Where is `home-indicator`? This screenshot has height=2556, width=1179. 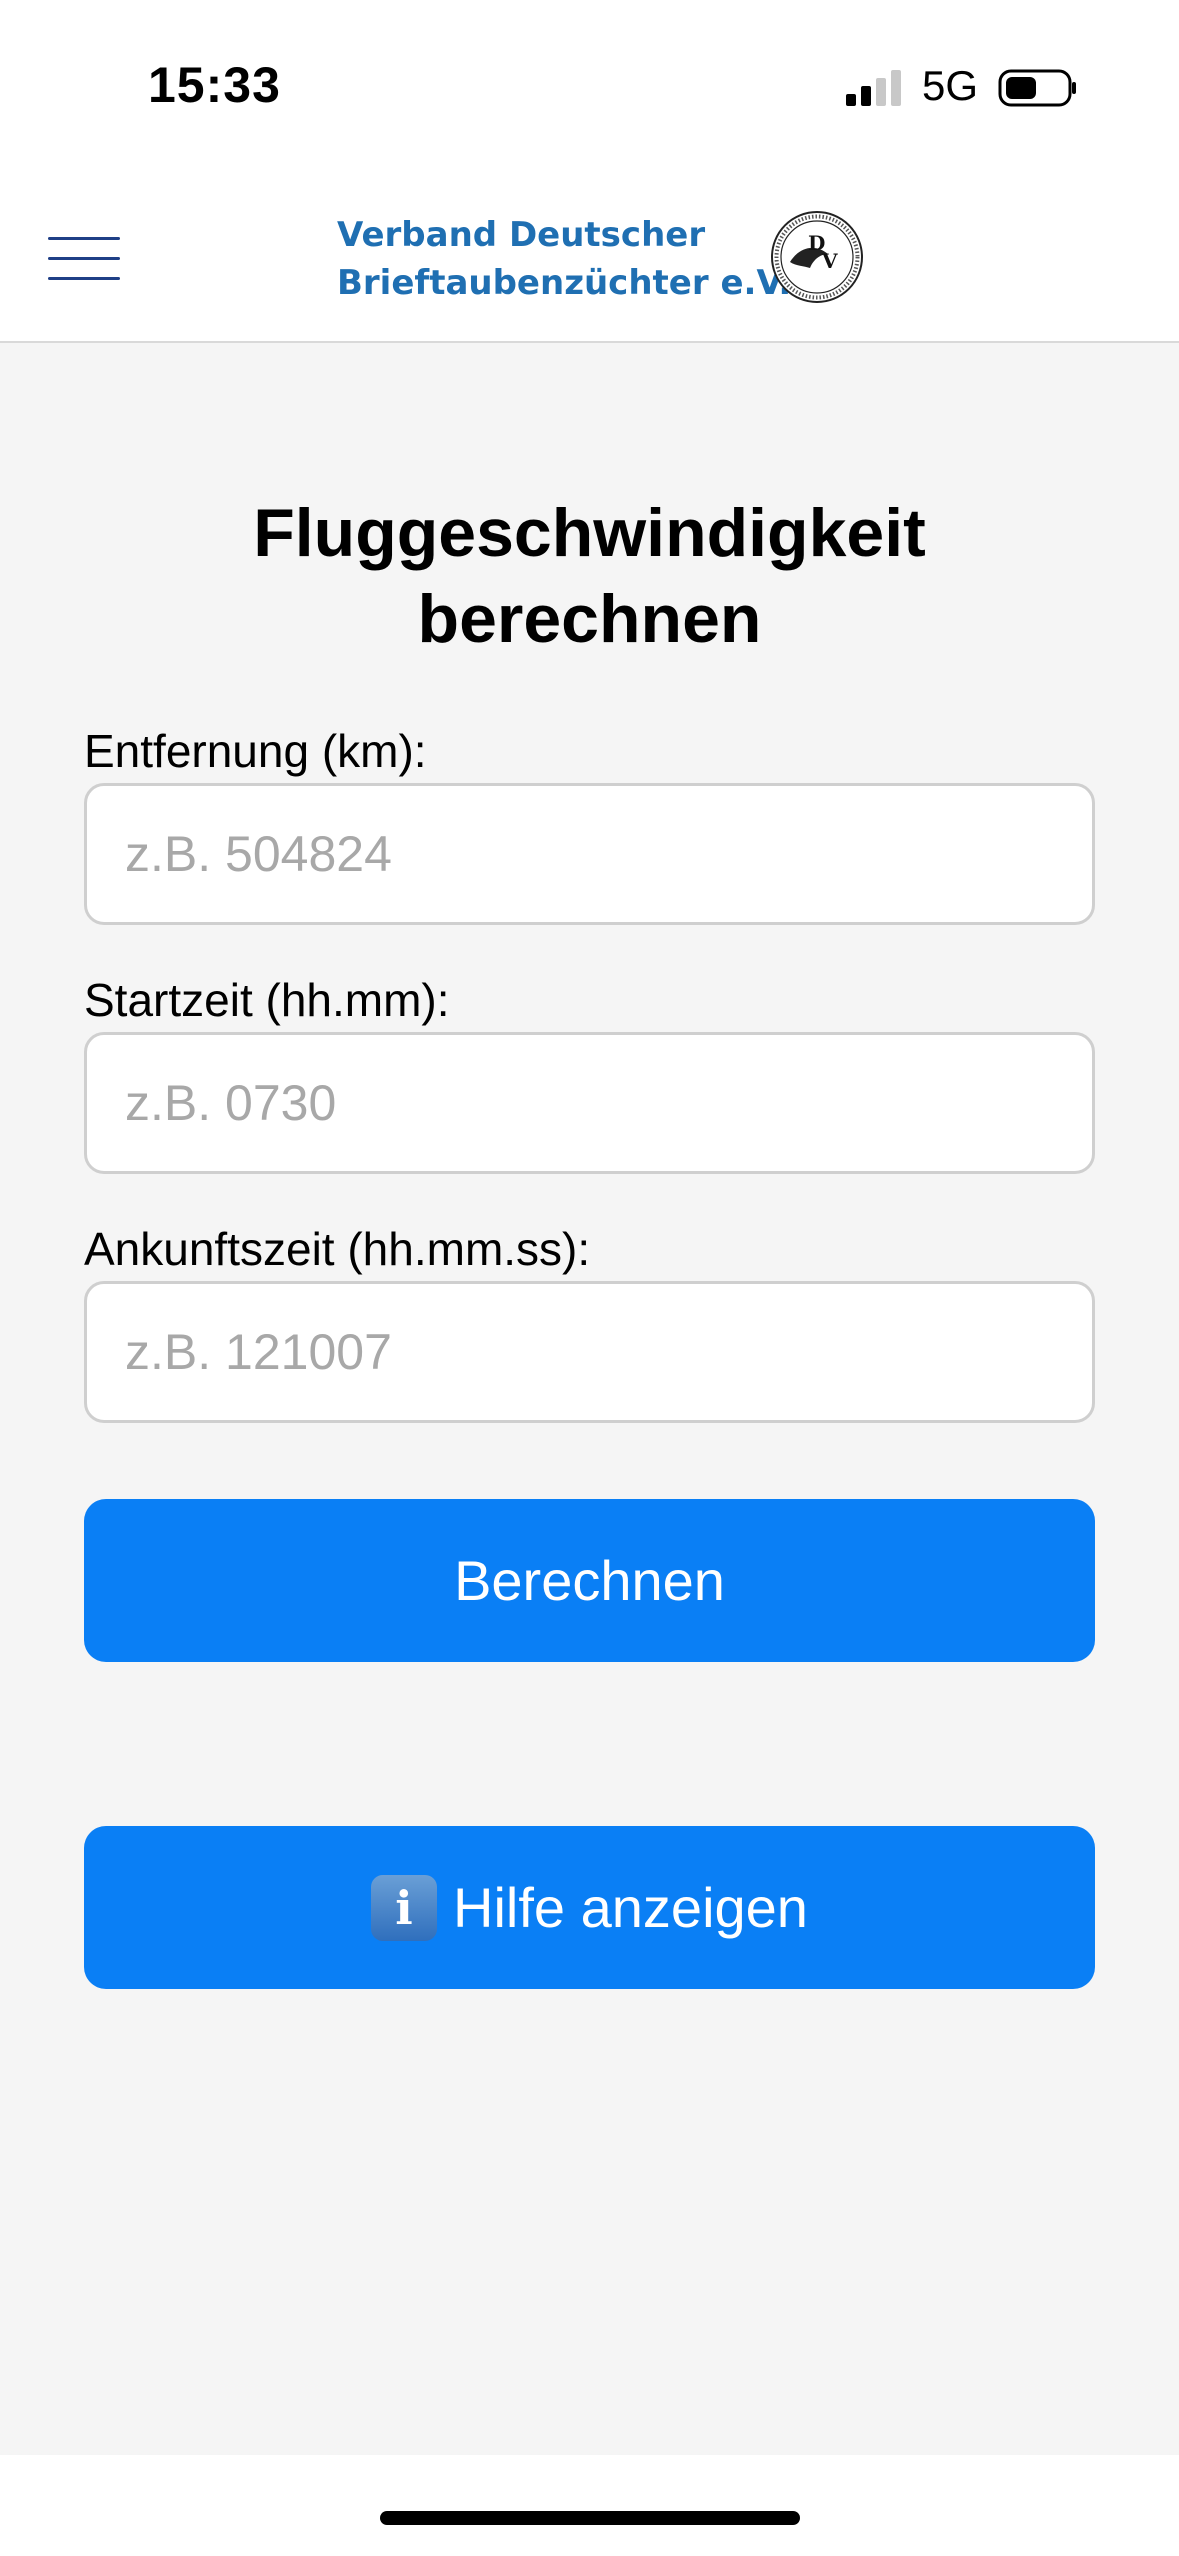
home-indicator is located at coordinates (590, 2518).